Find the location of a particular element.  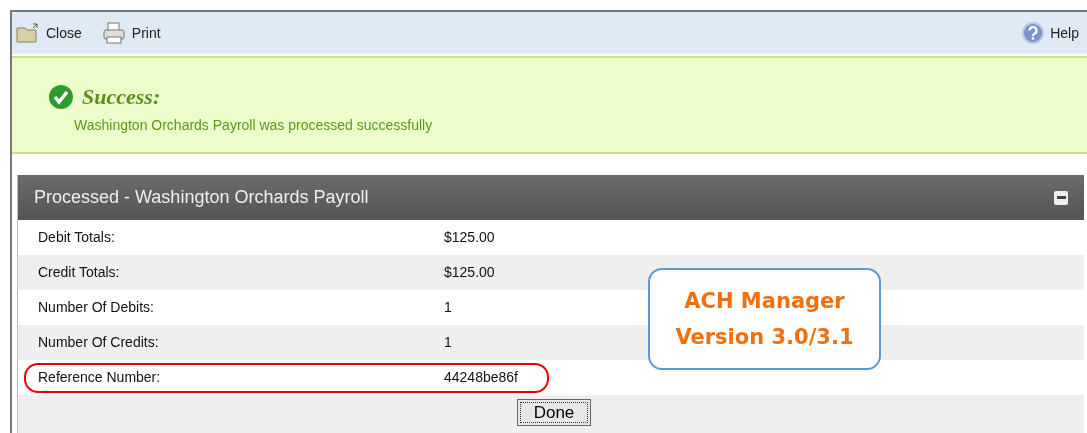

success-message: Washington Orchards Payroll was processed successfully is located at coordinates (254, 125).